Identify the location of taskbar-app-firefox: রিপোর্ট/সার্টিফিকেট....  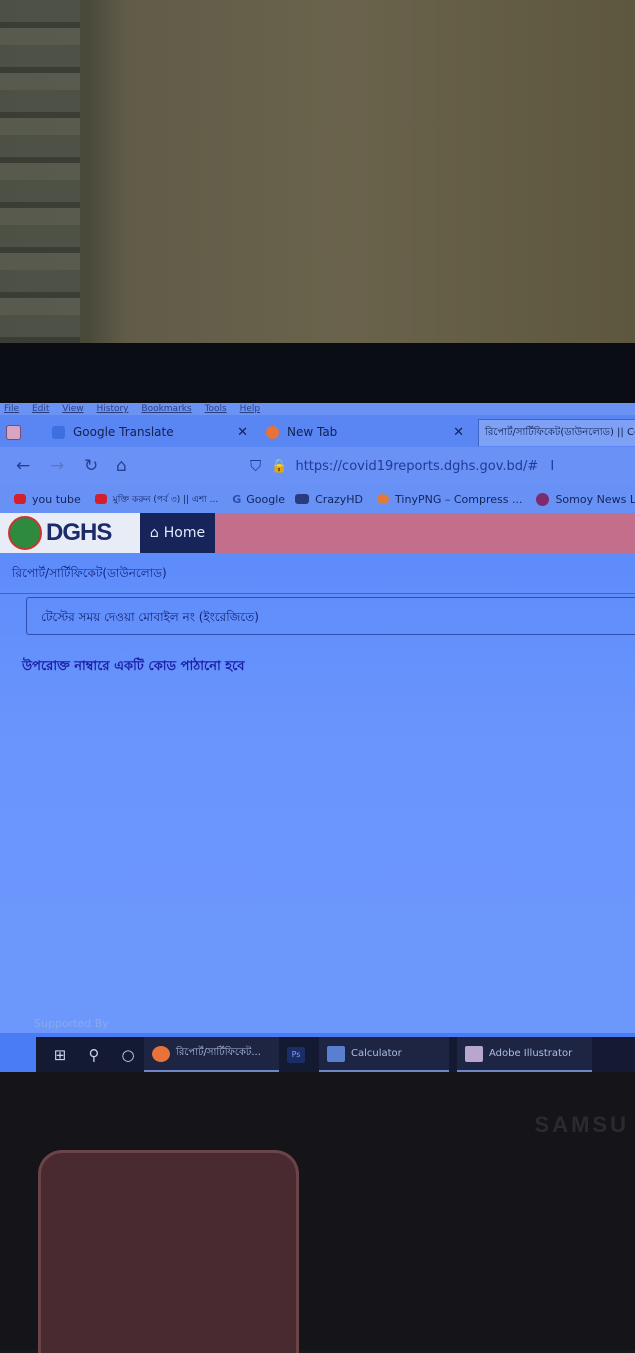
(211, 1054).